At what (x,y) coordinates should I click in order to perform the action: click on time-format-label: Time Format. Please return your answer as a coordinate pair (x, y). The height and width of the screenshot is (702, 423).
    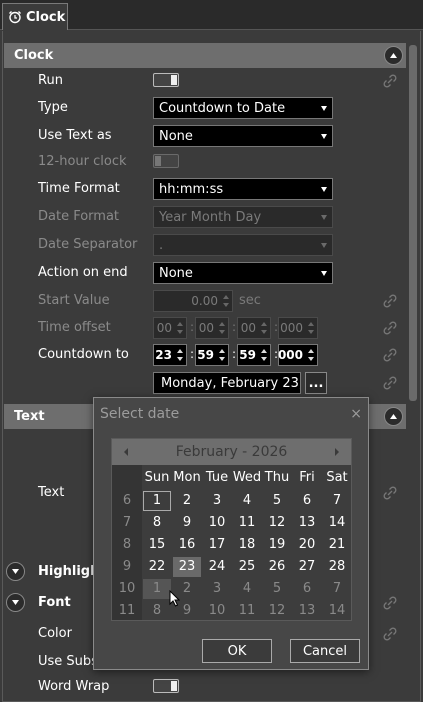
    Looking at the image, I should click on (79, 188).